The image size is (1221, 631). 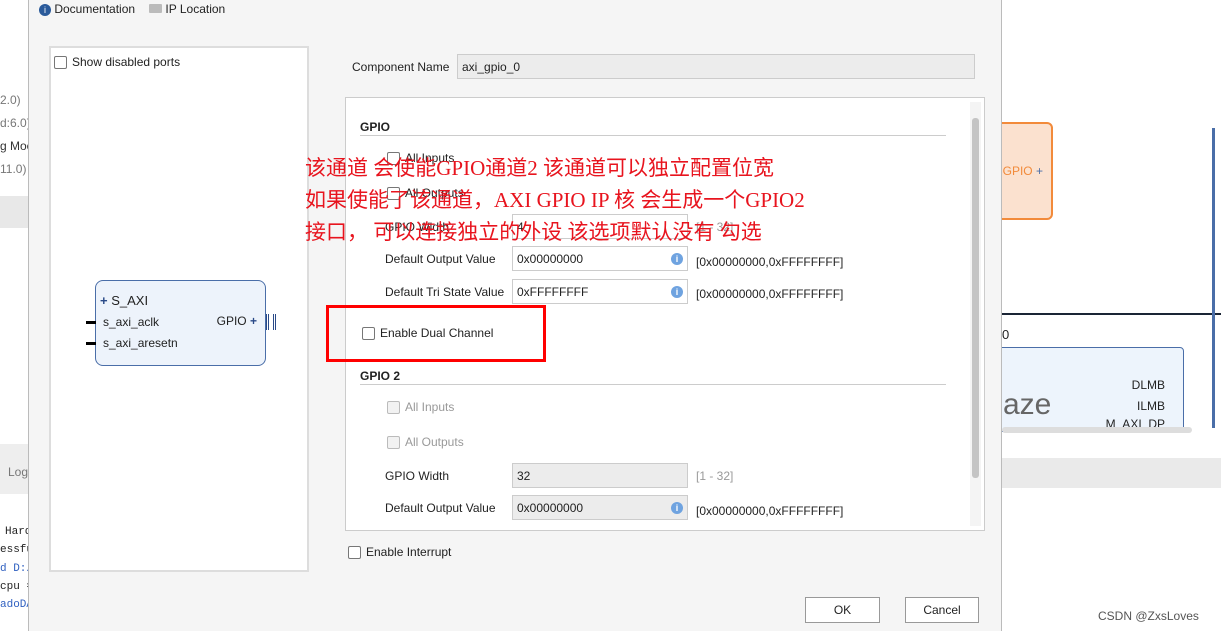 I want to click on top-tabs: i Documentation IP Location, so click(x=515, y=9).